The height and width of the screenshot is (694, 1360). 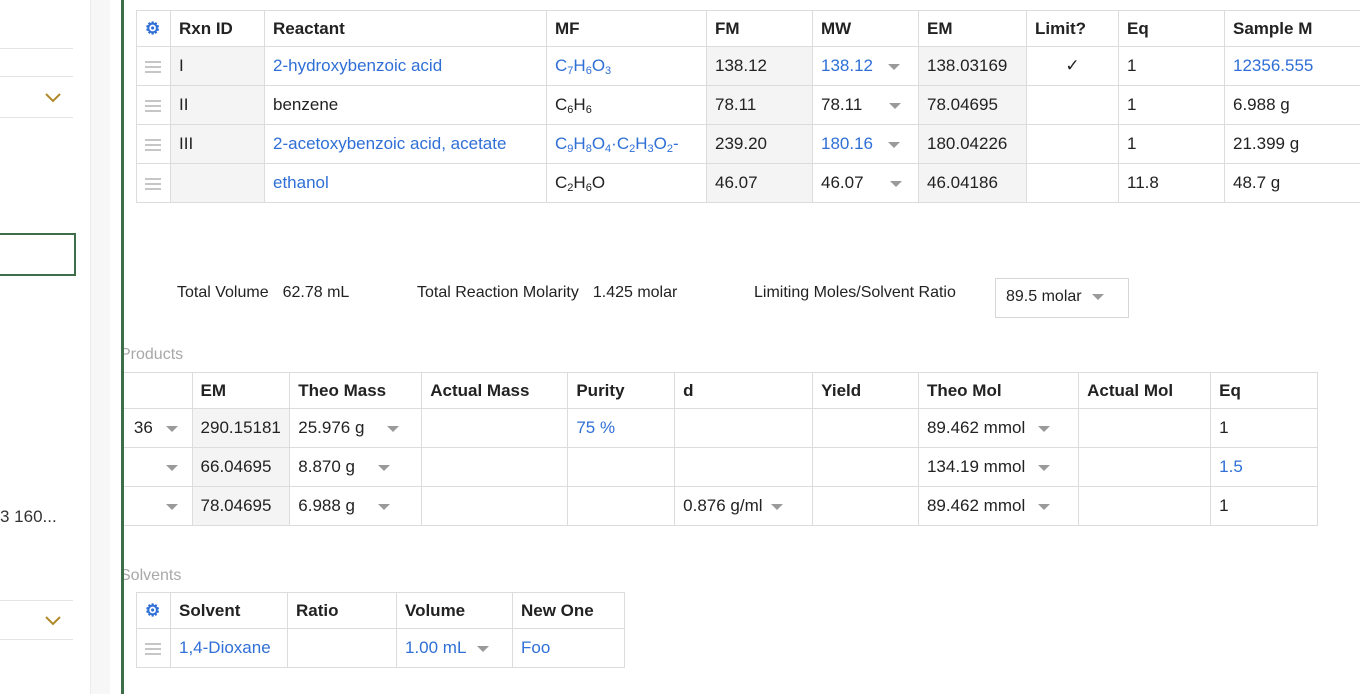 I want to click on rxn-id-cell: I, so click(x=217, y=66).